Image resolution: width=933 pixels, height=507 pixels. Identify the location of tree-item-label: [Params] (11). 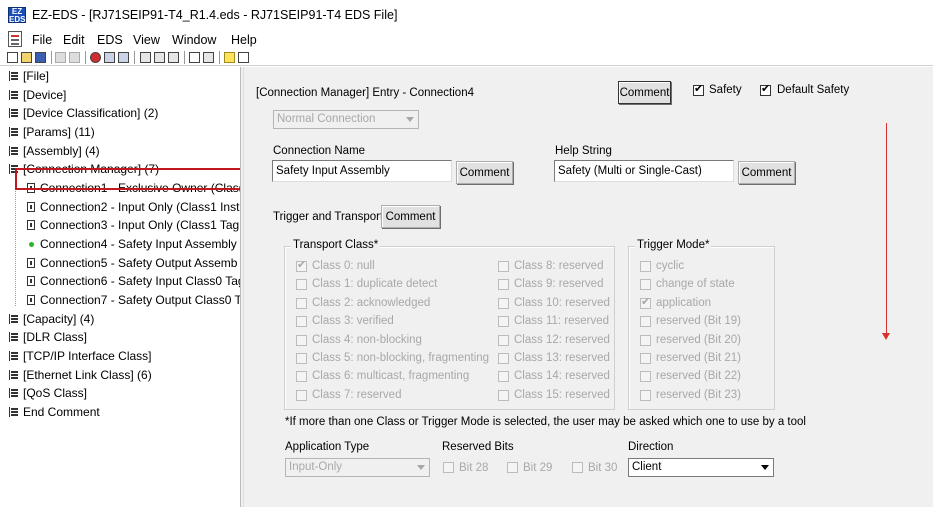
(59, 132).